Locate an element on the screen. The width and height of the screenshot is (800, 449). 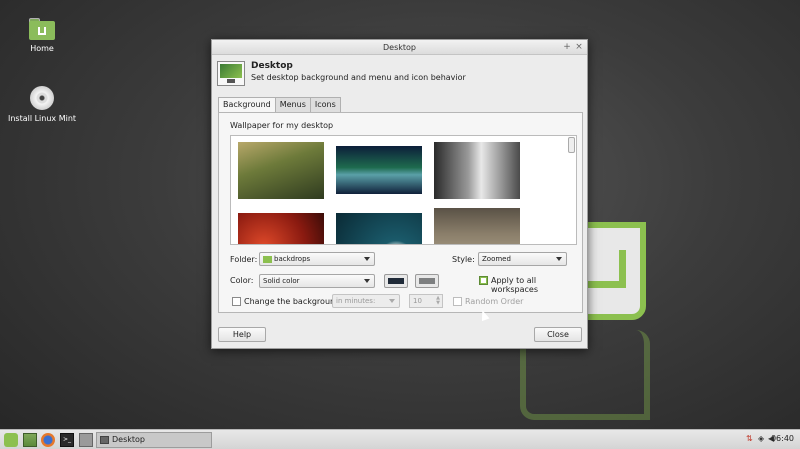
mint-menu-icon is located at coordinates (11, 440).